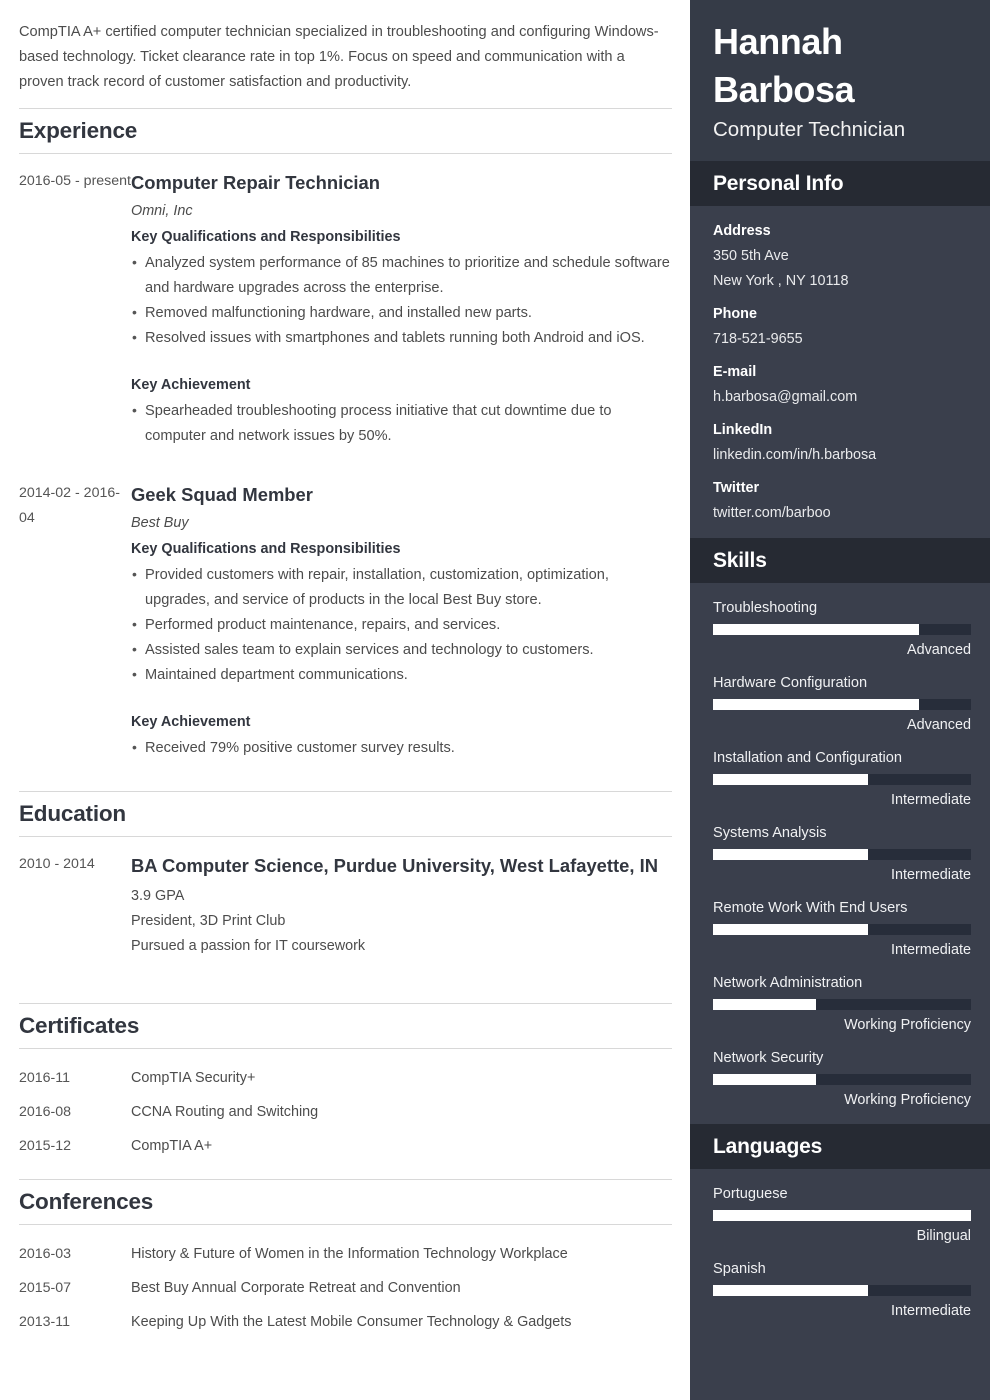 This screenshot has width=990, height=1400. What do you see at coordinates (751, 256) in the screenshot?
I see `info-value: 350 5th Ave` at bounding box center [751, 256].